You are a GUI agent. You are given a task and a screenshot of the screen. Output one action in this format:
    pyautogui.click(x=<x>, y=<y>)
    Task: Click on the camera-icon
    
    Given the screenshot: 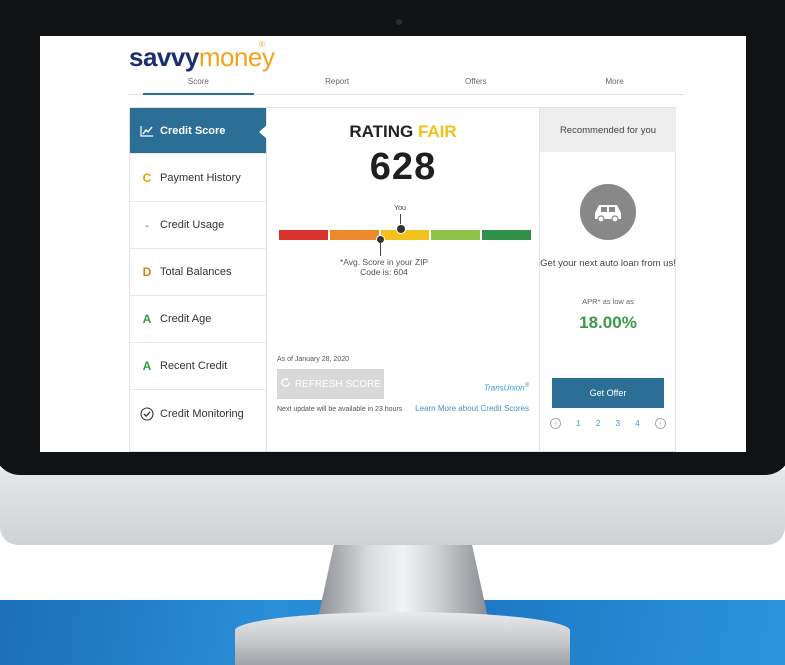 What is the action you would take?
    pyautogui.click(x=399, y=22)
    